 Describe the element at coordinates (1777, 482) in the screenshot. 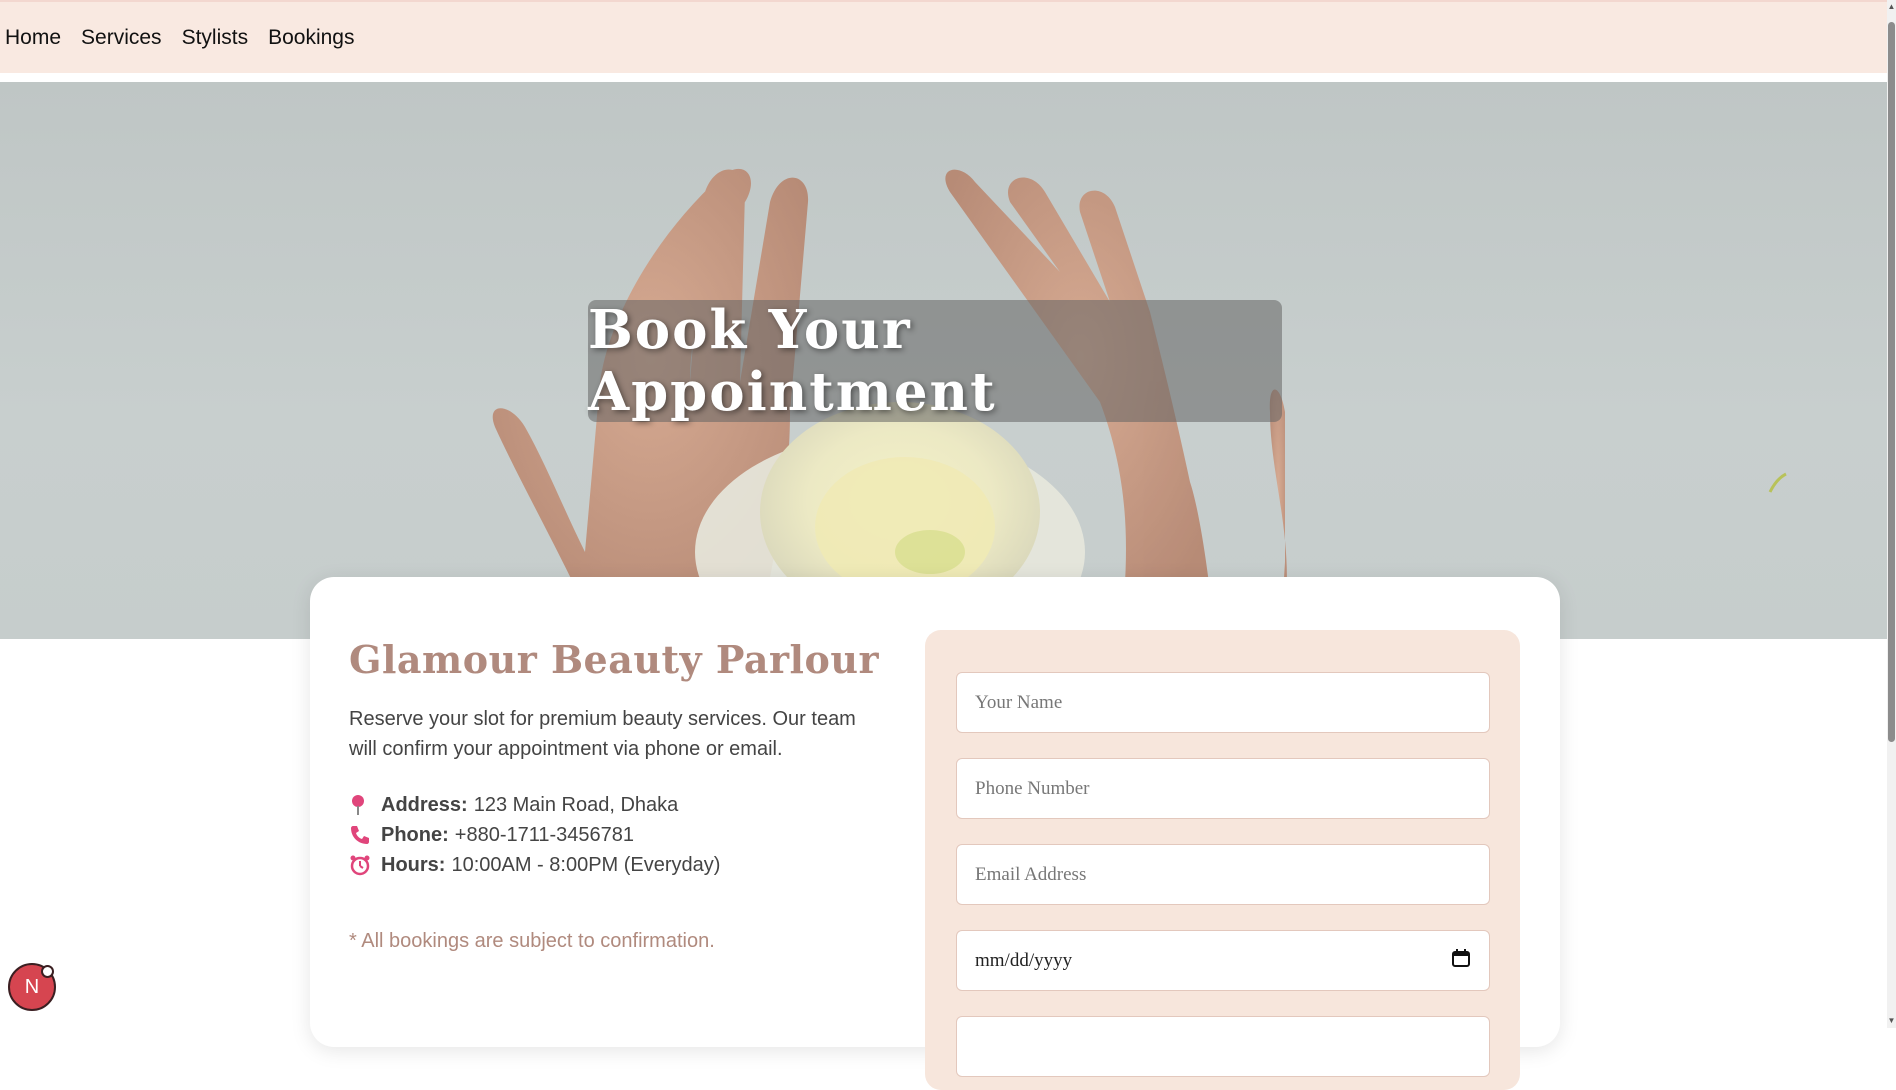

I see `sprout-graphic` at that location.